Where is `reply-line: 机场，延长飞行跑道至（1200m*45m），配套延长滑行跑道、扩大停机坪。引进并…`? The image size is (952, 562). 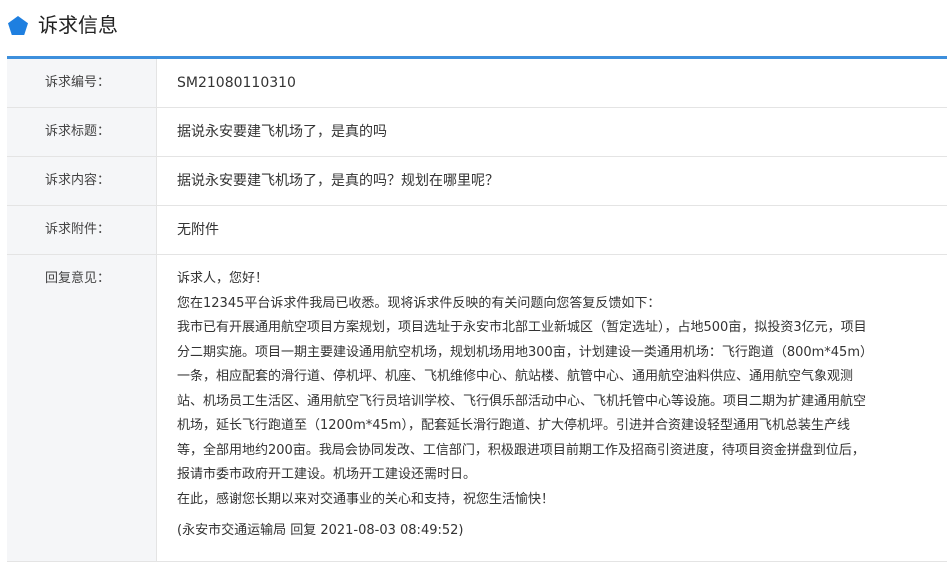 reply-line: 机场，延长飞行跑道至（1200m*45m），配套延长滑行跑道、扩大停机坪。引进并… is located at coordinates (513, 425).